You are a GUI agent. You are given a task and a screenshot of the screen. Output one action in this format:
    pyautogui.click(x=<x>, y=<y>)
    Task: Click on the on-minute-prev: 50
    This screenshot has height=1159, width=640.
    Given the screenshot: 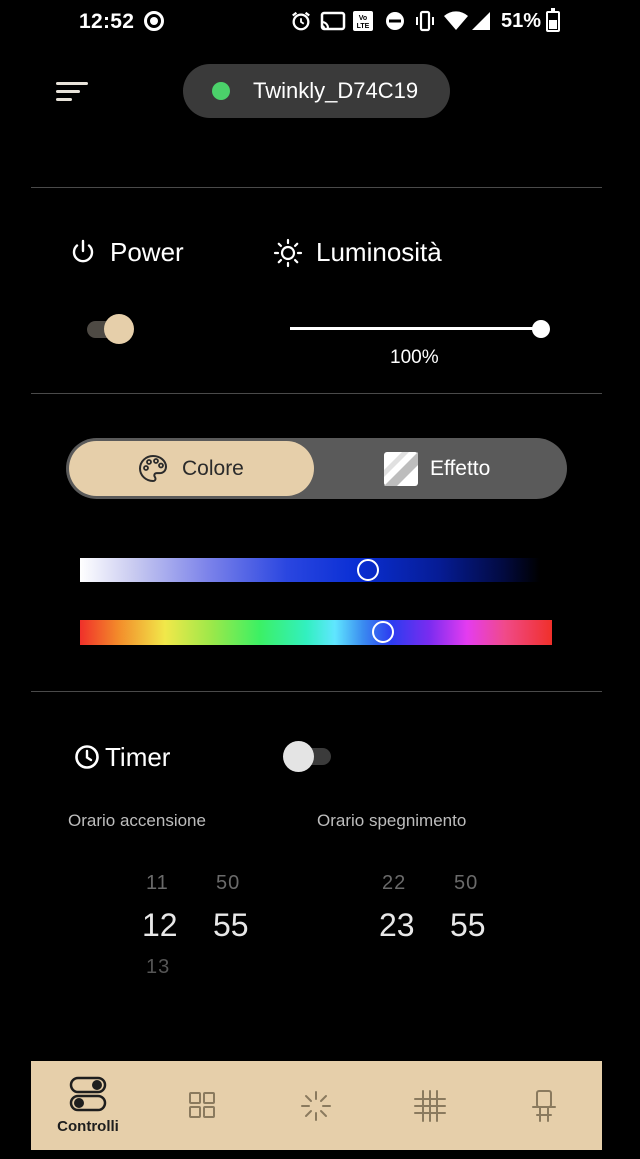 What is the action you would take?
    pyautogui.click(x=228, y=883)
    